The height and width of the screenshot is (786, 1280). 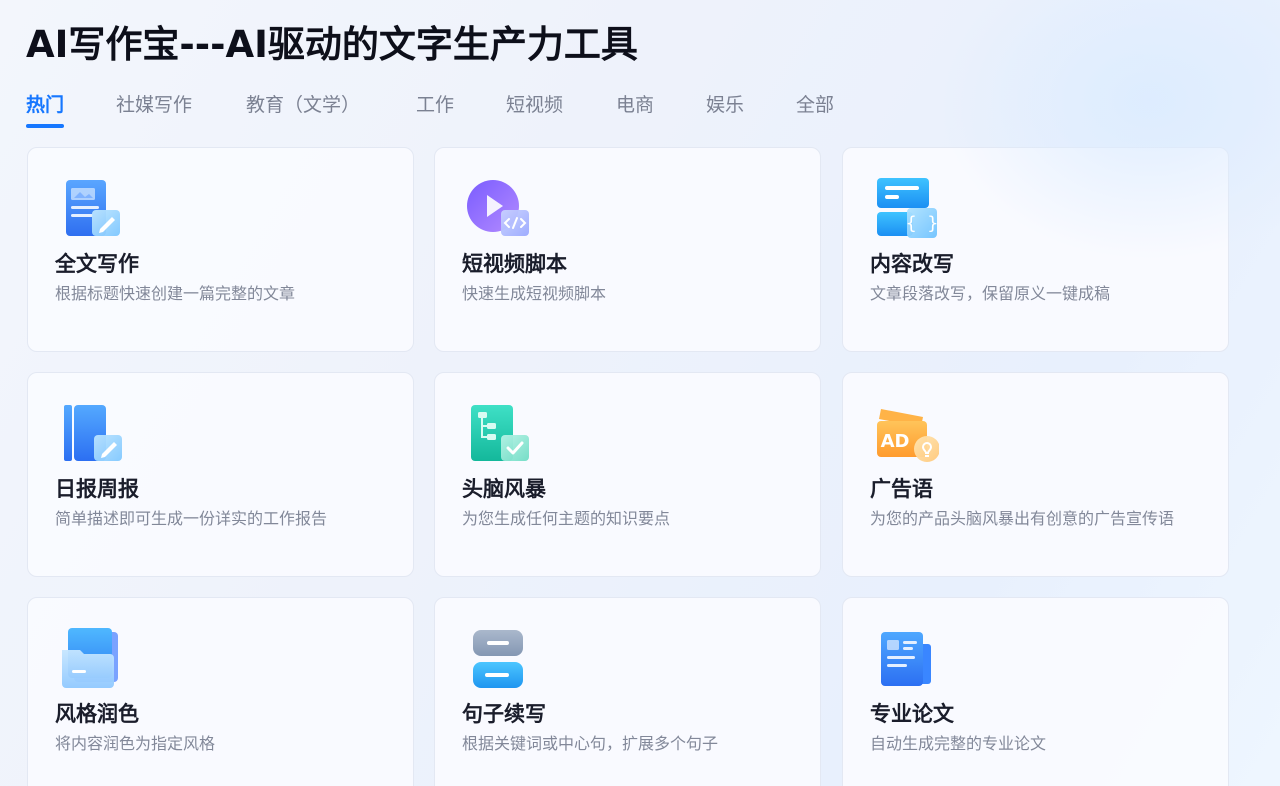 What do you see at coordinates (815, 109) in the screenshot?
I see `tab-all: 全部` at bounding box center [815, 109].